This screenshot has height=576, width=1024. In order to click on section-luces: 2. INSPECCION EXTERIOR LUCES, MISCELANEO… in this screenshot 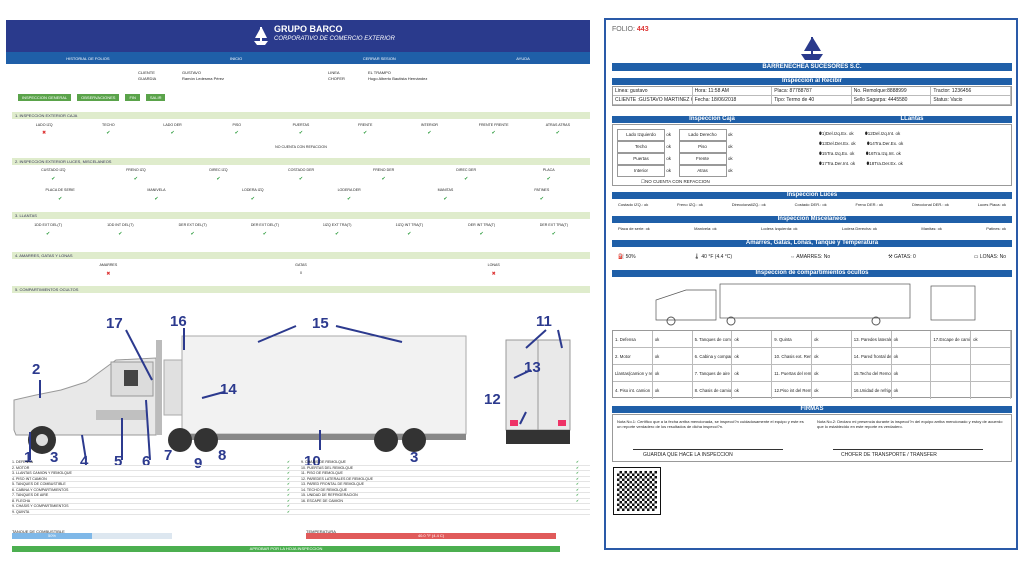, I will do `click(301, 161)`.